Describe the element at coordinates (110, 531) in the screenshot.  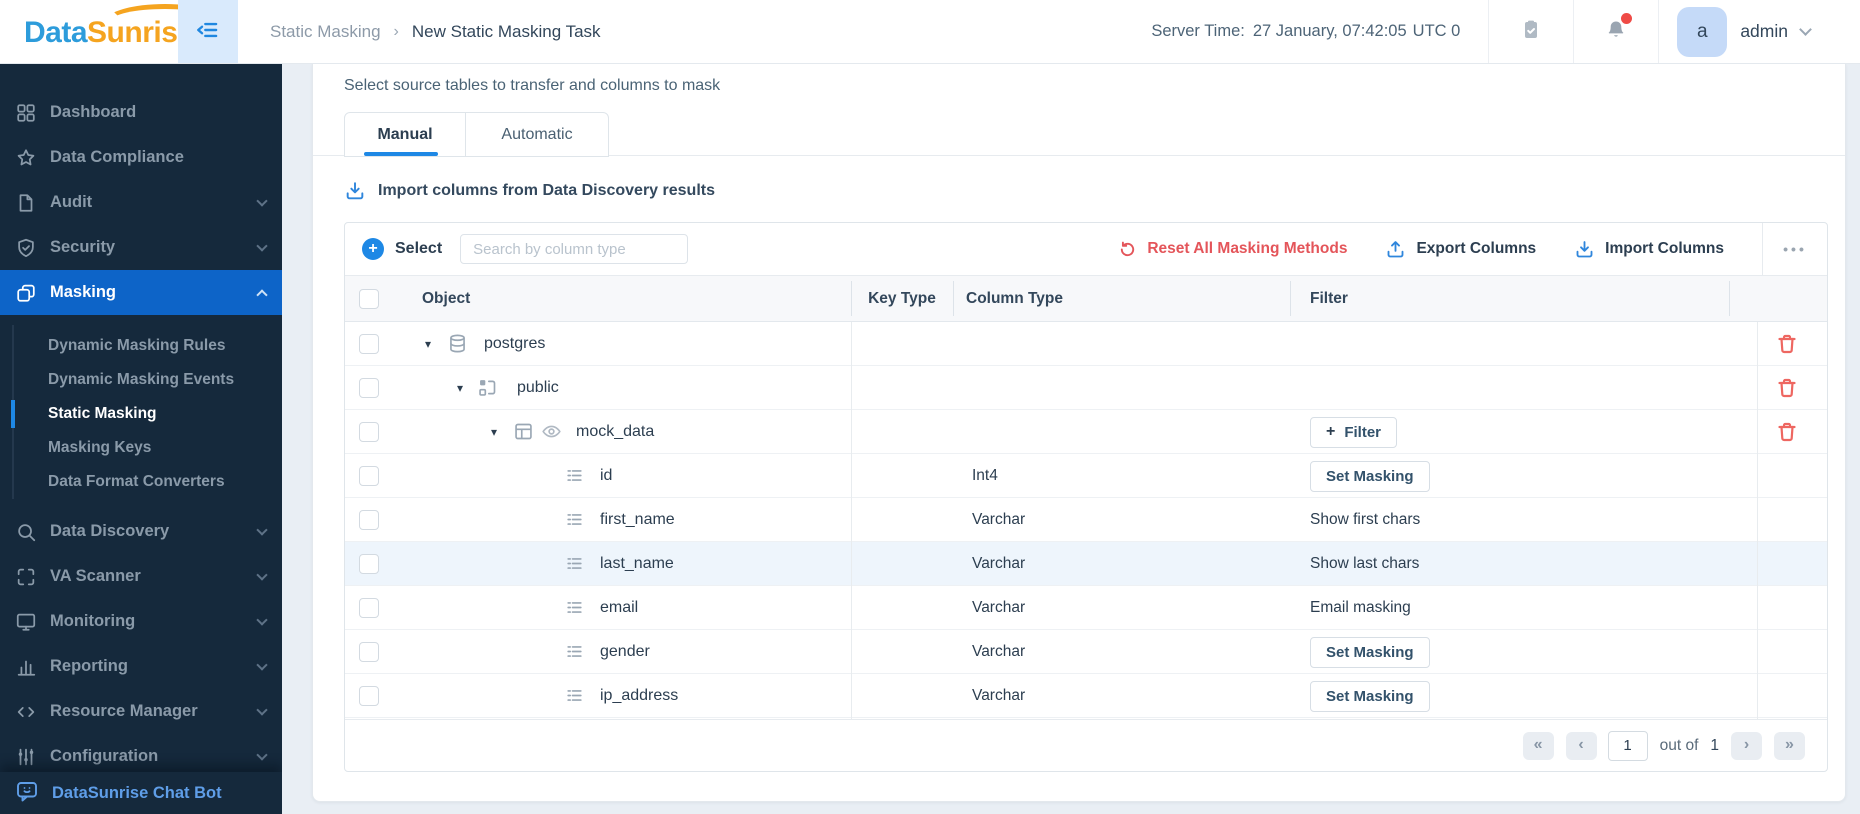
I see `sidebar-item-label: Data Discovery` at that location.